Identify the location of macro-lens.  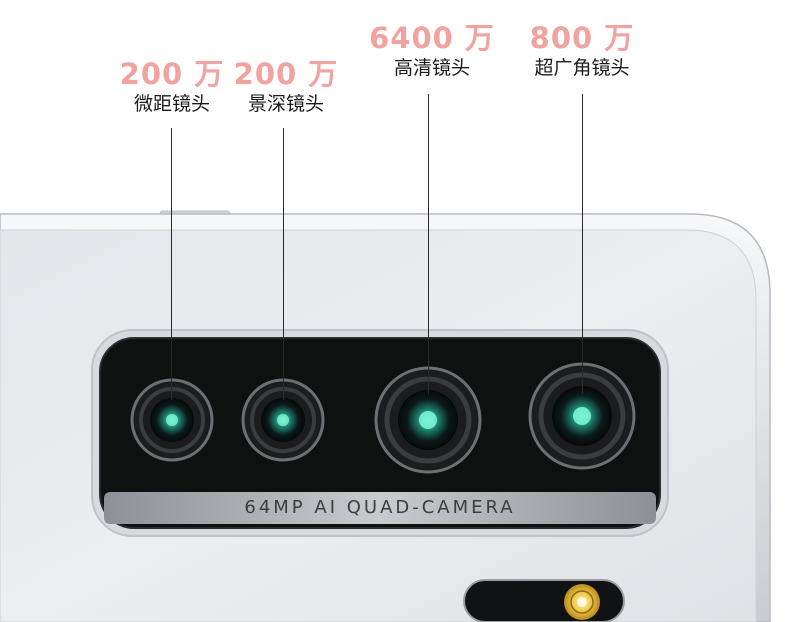
(172, 420).